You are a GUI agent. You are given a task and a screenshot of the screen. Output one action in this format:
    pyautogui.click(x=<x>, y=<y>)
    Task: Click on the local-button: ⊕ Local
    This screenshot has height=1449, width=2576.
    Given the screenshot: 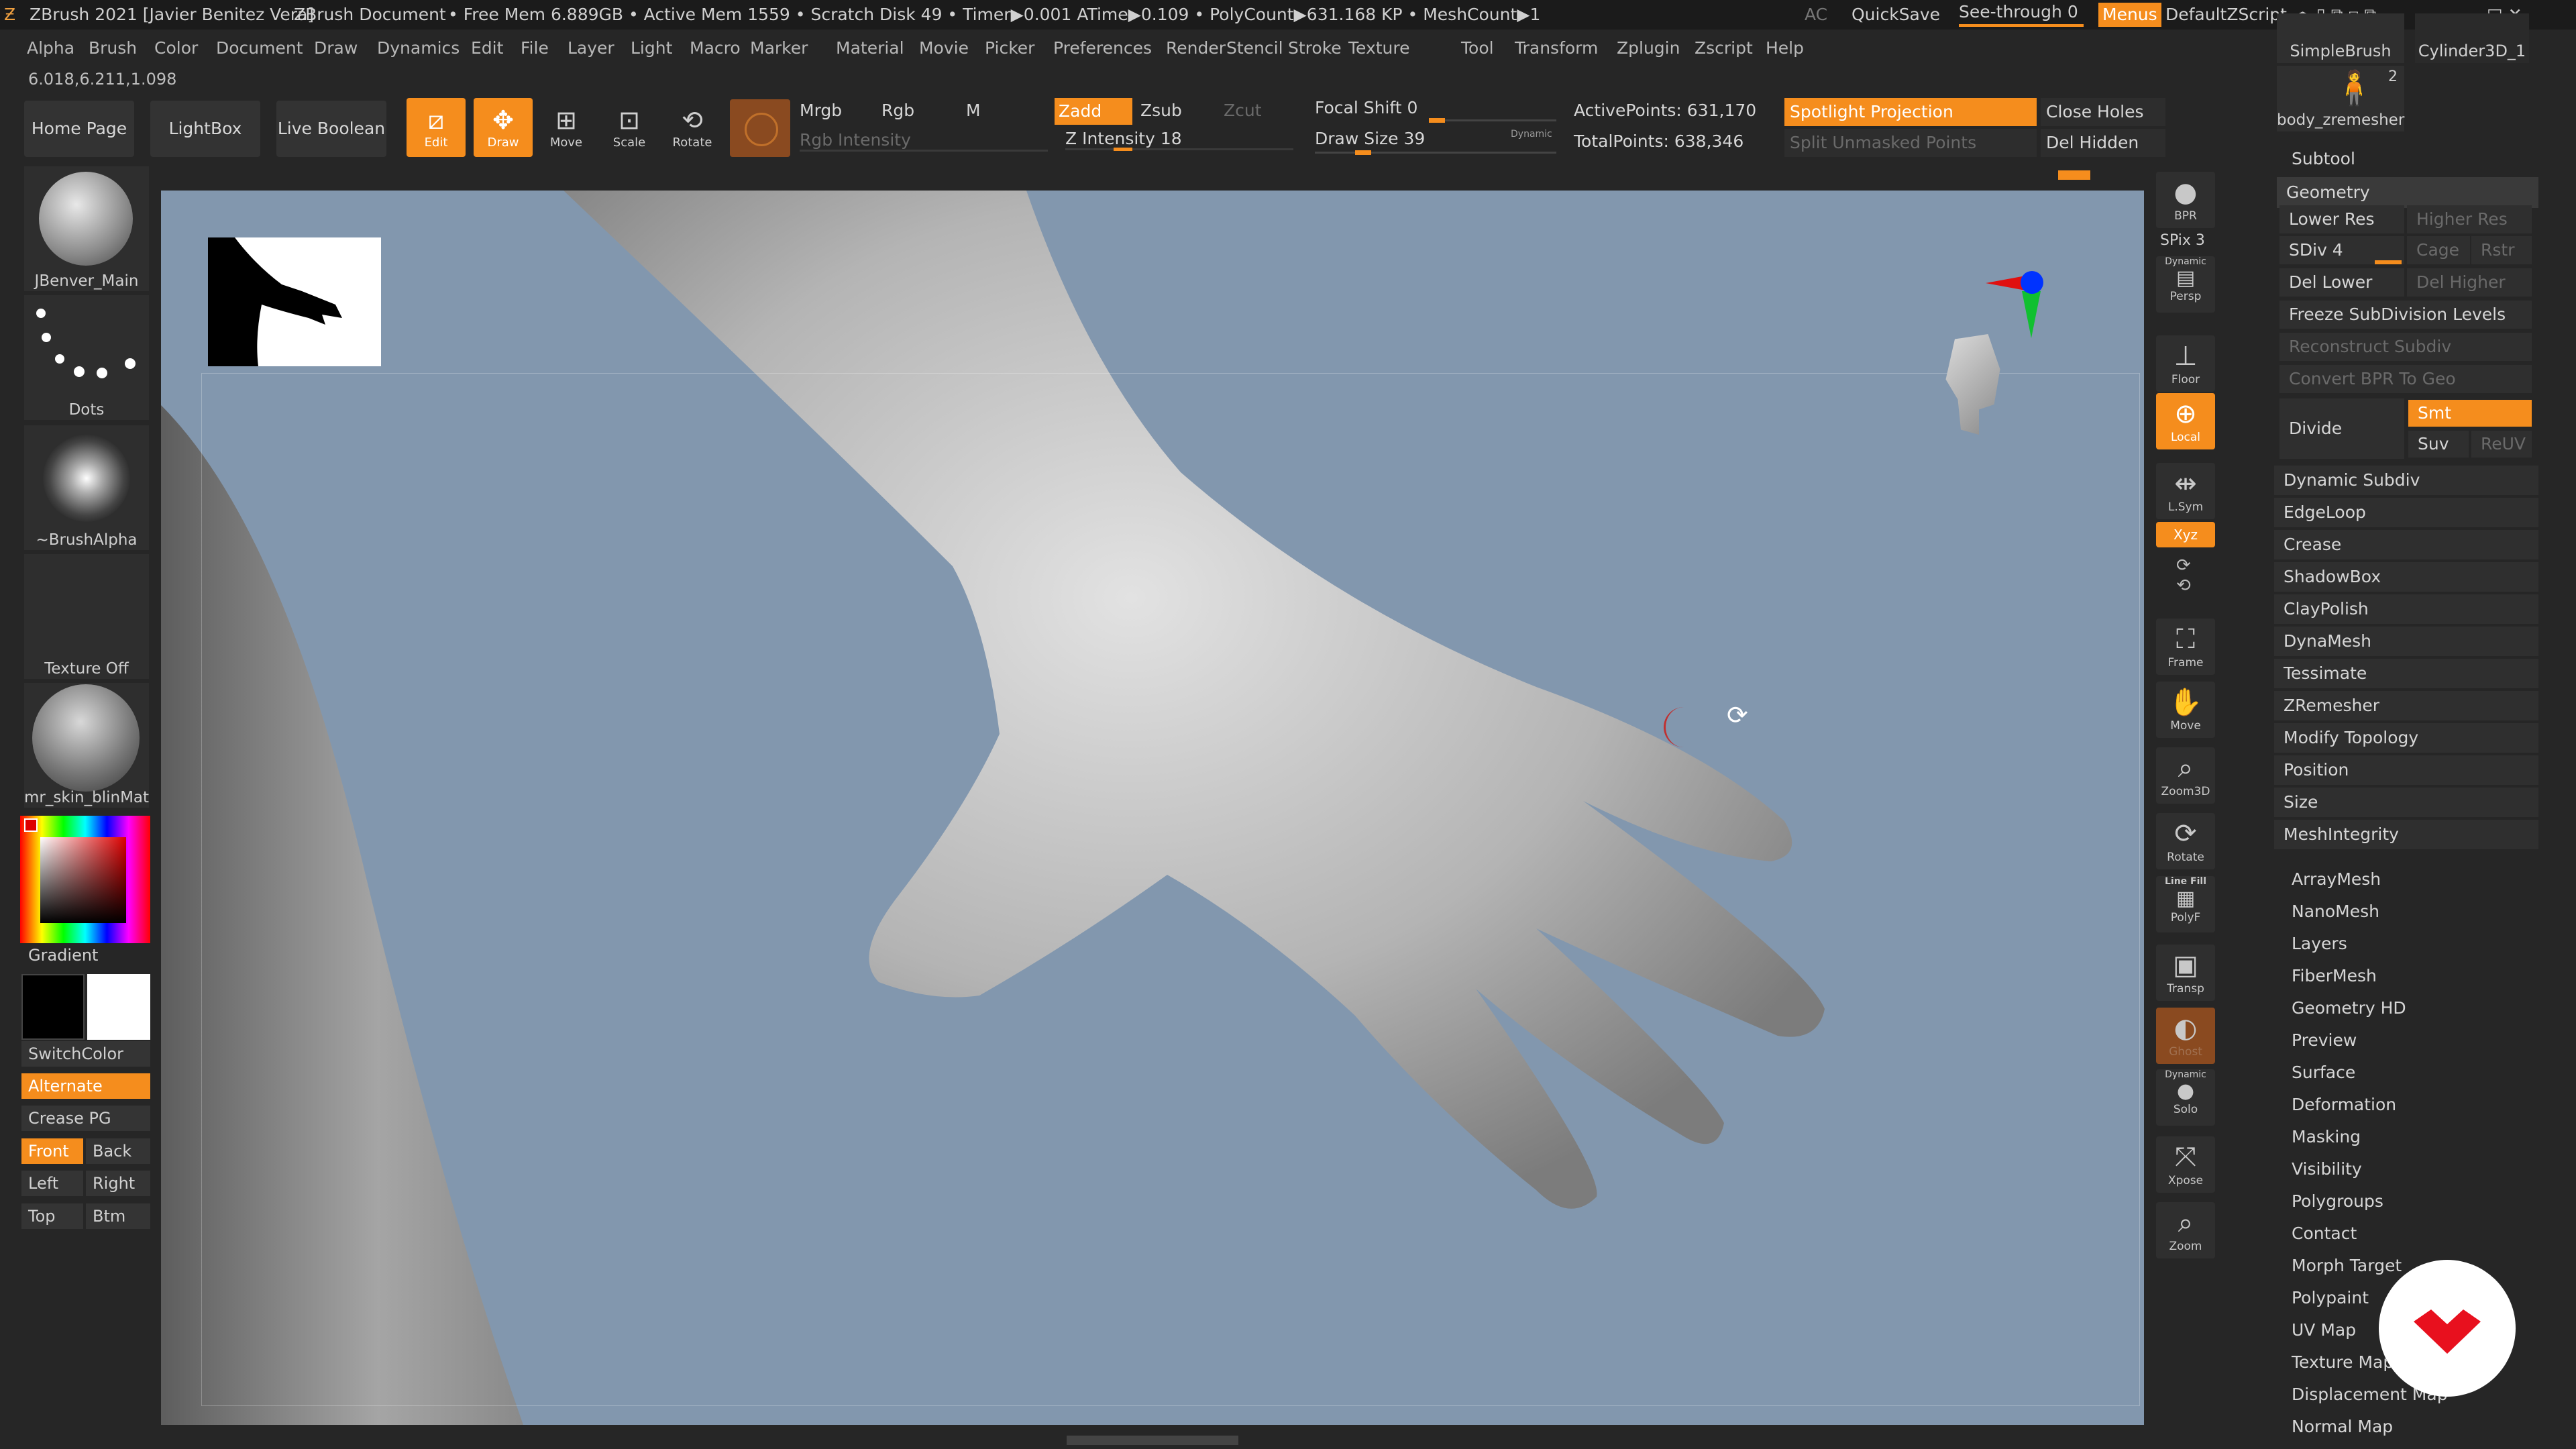 What is the action you would take?
    pyautogui.click(x=2185, y=421)
    